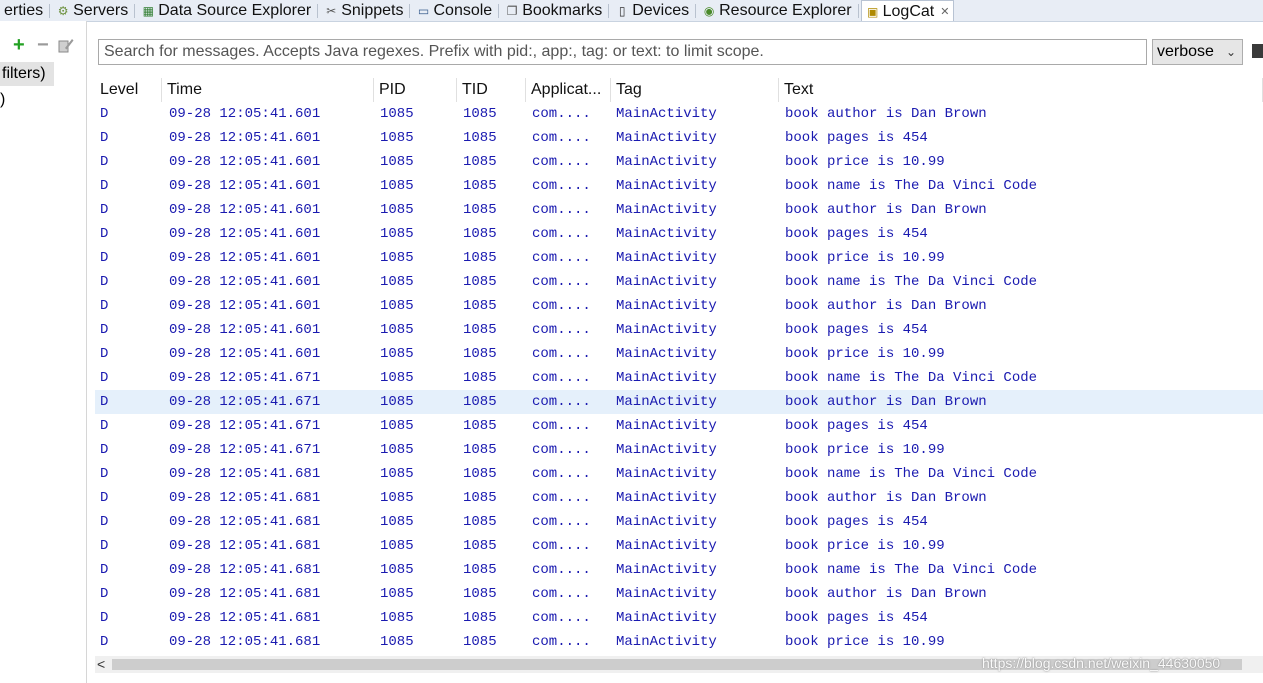  What do you see at coordinates (331, 10) in the screenshot?
I see `snippets-icon: ✂` at bounding box center [331, 10].